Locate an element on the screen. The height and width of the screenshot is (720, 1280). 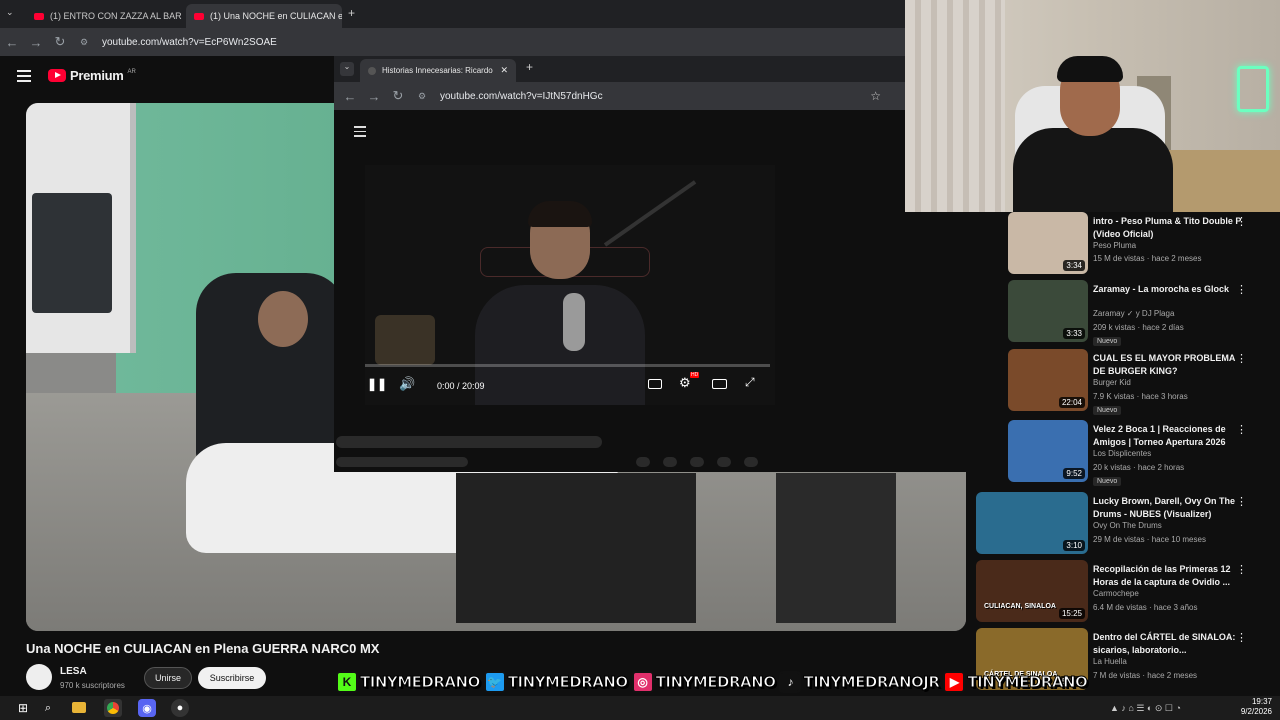
youtube-premium-logo: Premium AR is located at coordinates (92, 75).